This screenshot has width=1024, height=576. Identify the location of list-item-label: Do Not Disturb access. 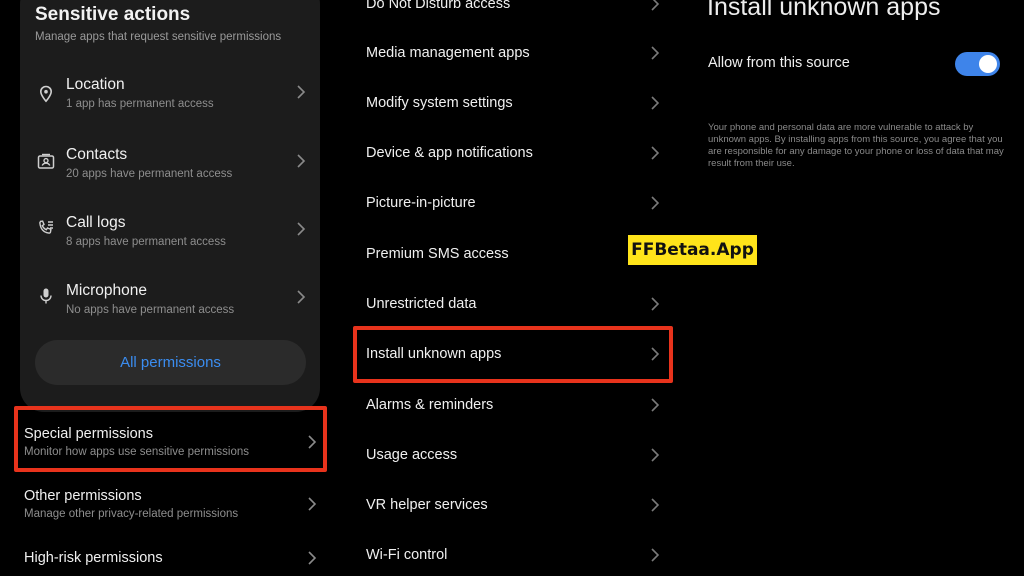
(438, 6).